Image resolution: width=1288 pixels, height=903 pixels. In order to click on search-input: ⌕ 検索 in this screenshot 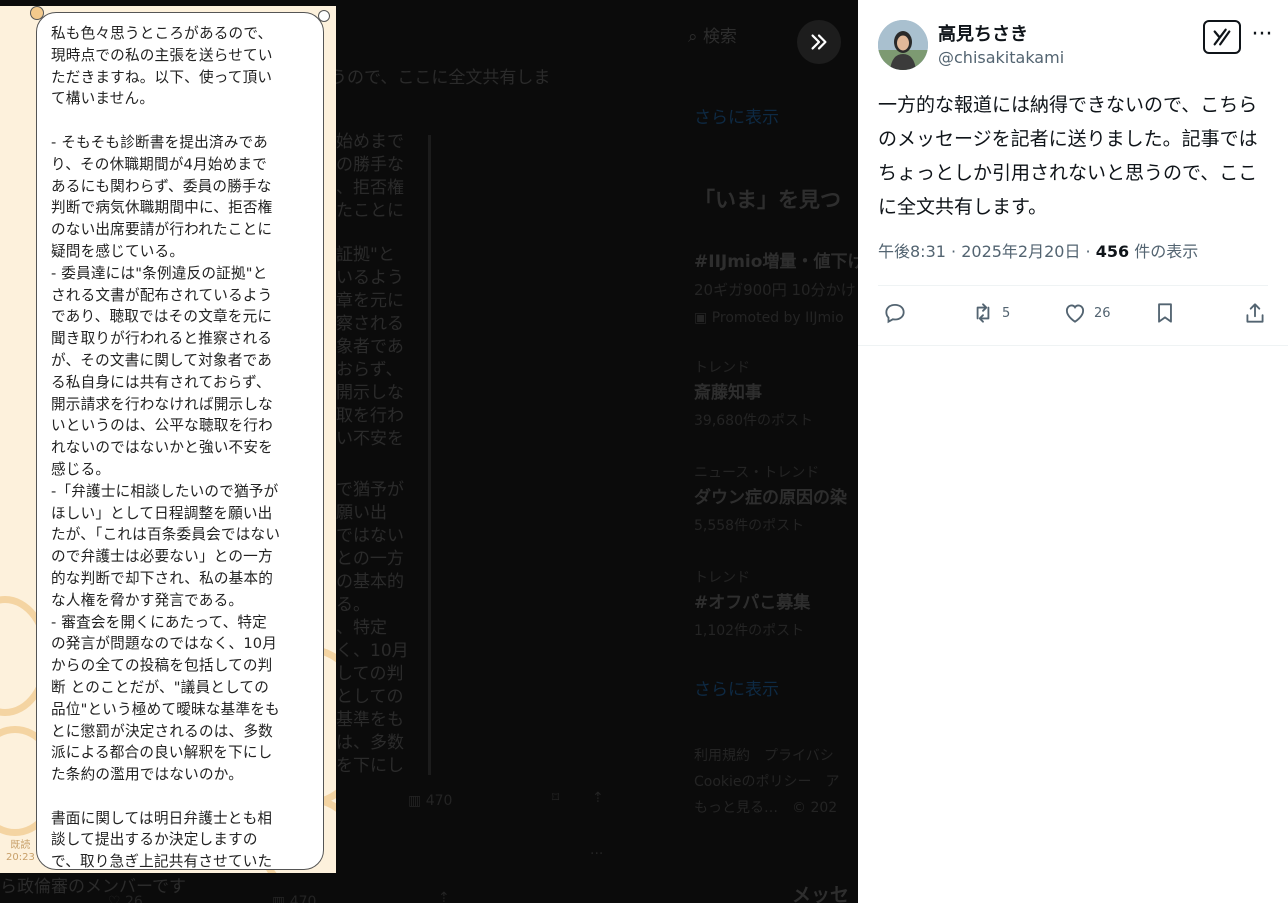, I will do `click(712, 37)`.